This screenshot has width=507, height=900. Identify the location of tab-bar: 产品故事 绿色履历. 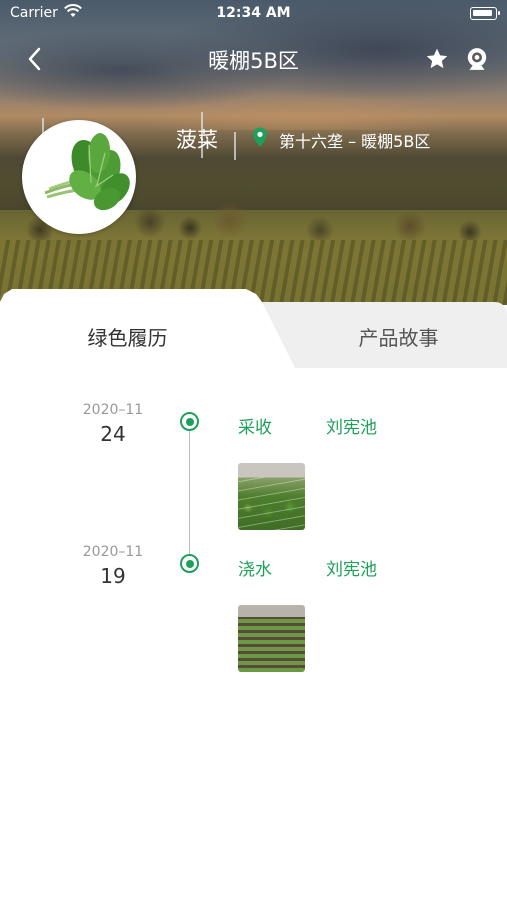
(253, 328).